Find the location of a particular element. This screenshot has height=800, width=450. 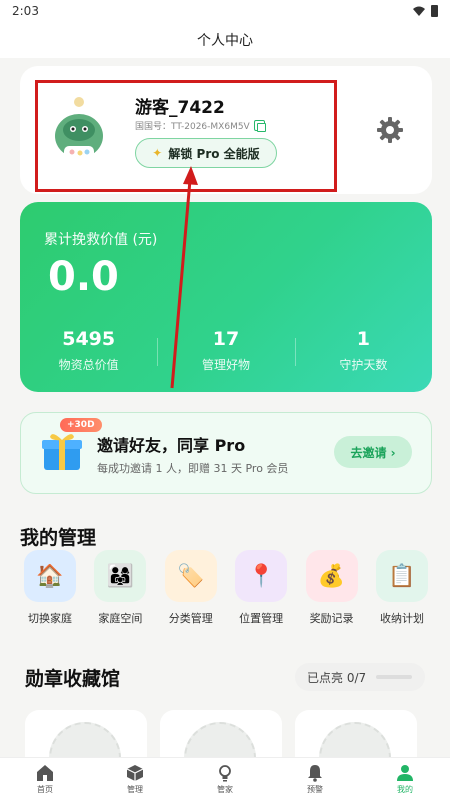

nav-item-home: 首页 is located at coordinates (45, 779).